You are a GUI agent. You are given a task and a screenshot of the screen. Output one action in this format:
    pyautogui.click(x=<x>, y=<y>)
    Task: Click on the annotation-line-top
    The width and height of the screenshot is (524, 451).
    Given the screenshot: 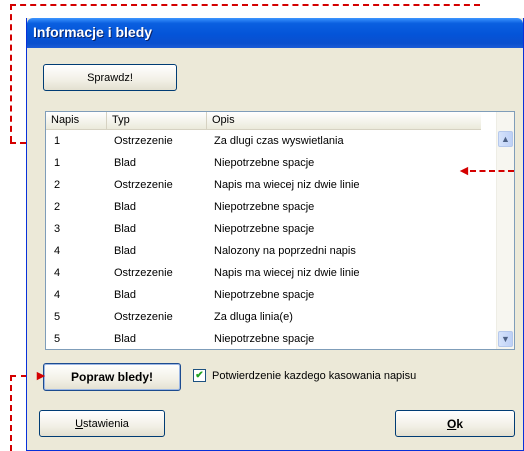 What is the action you would take?
    pyautogui.click(x=245, y=5)
    